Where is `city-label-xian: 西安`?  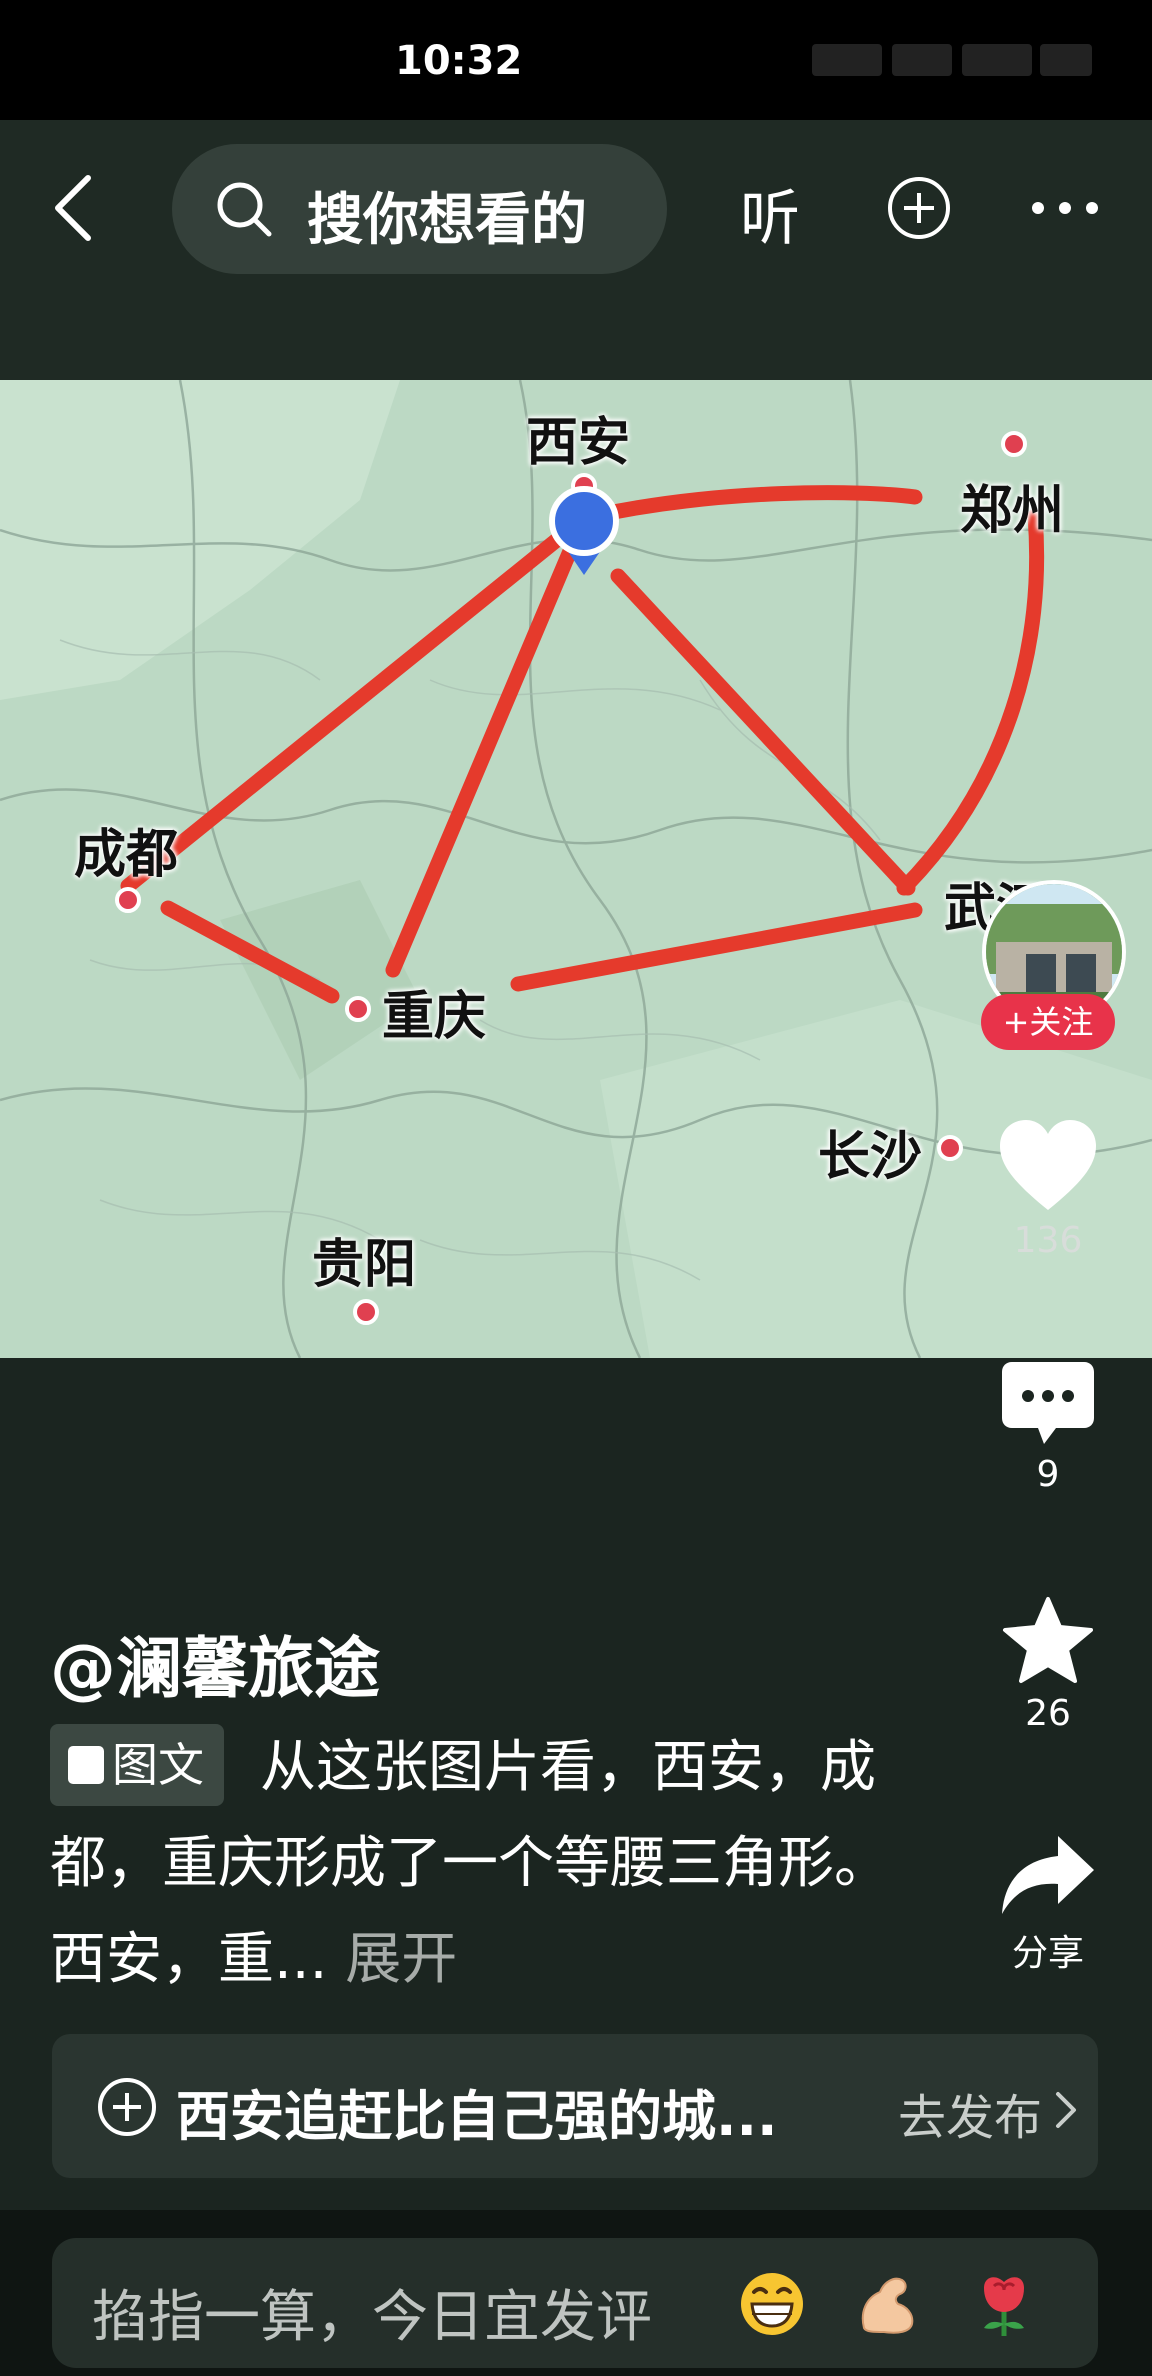
city-label-xian: 西安 is located at coordinates (578, 443).